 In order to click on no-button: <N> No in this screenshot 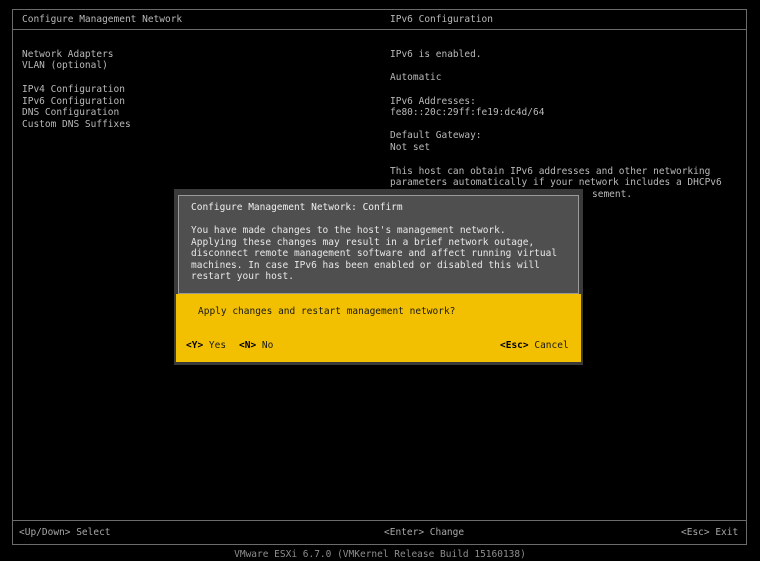, I will do `click(256, 346)`.